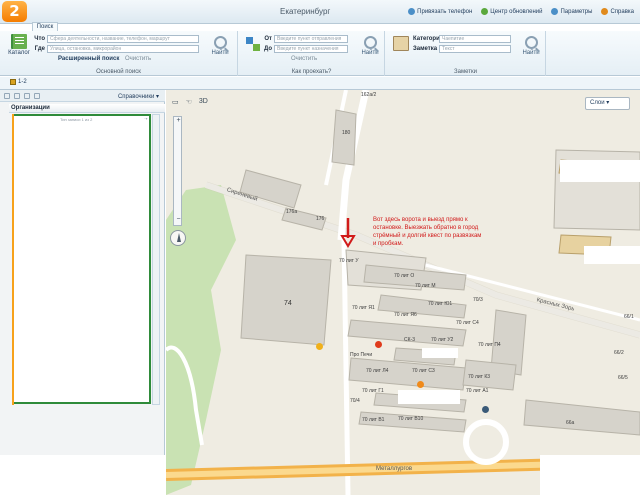 This screenshot has width=640, height=495. Describe the element at coordinates (138, 59) in the screenshot. I see `clear-basic-search: Очистить` at that location.